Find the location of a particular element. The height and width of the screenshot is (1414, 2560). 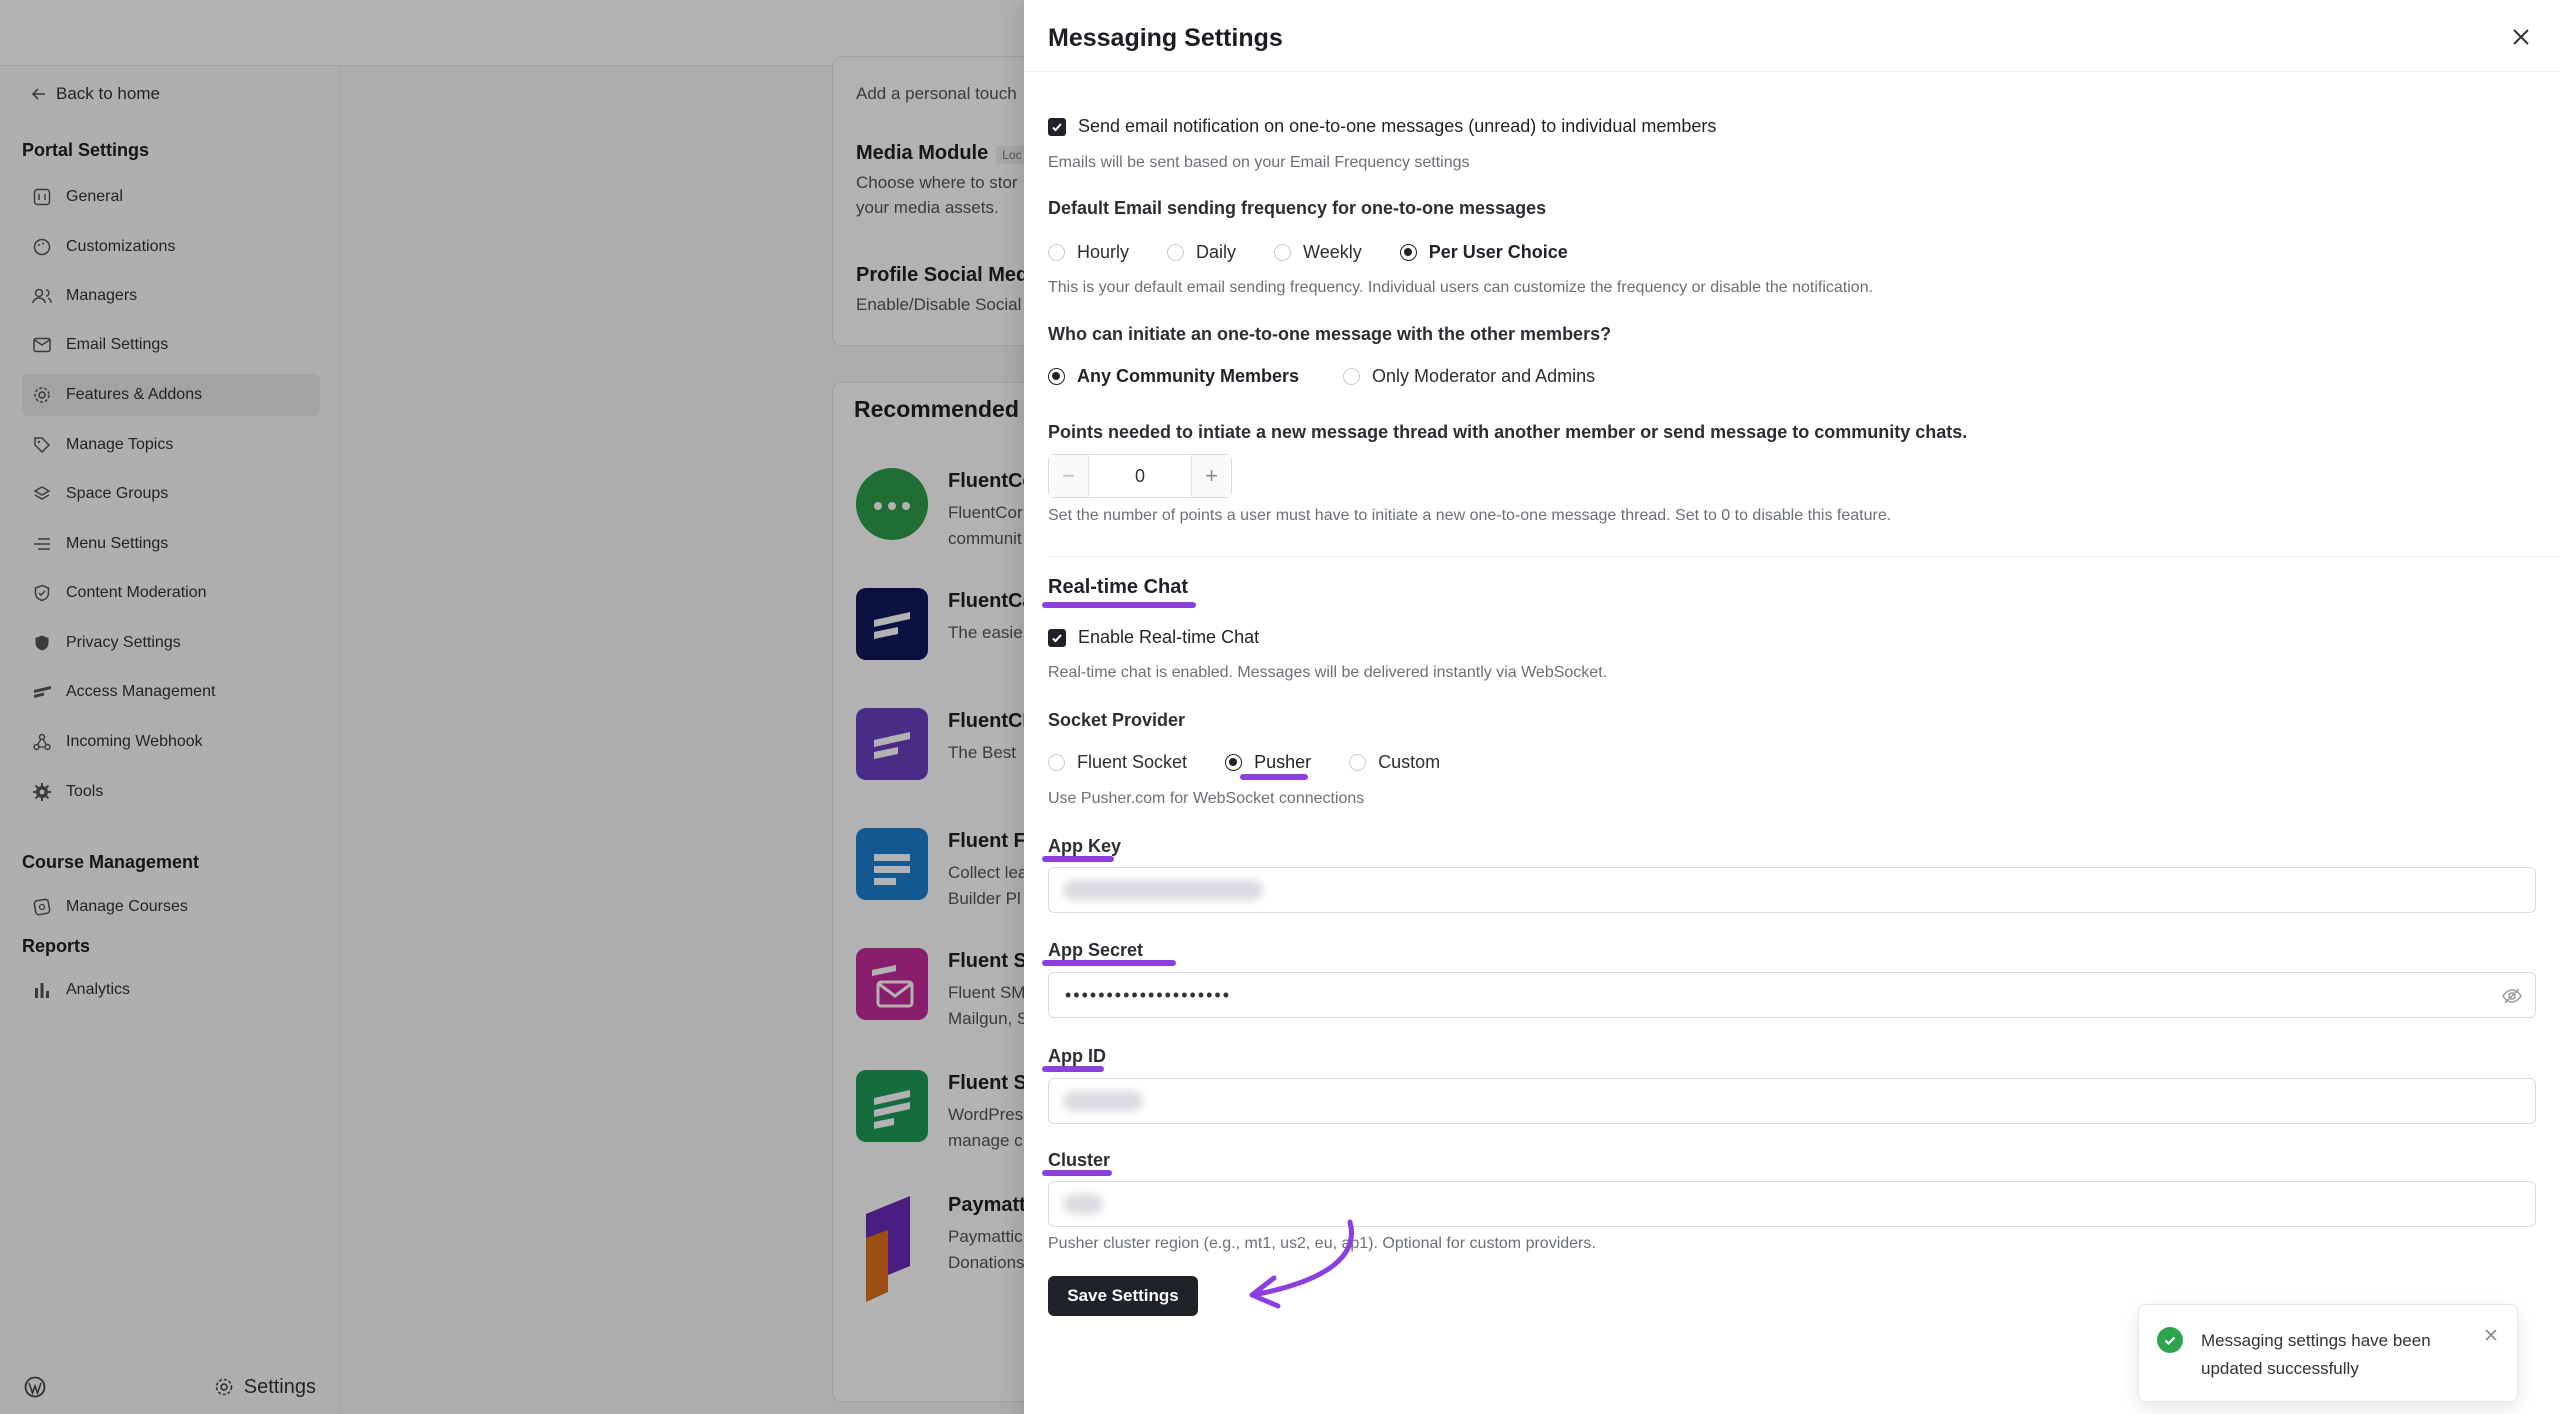

radio-label: Weekly is located at coordinates (1332, 252).